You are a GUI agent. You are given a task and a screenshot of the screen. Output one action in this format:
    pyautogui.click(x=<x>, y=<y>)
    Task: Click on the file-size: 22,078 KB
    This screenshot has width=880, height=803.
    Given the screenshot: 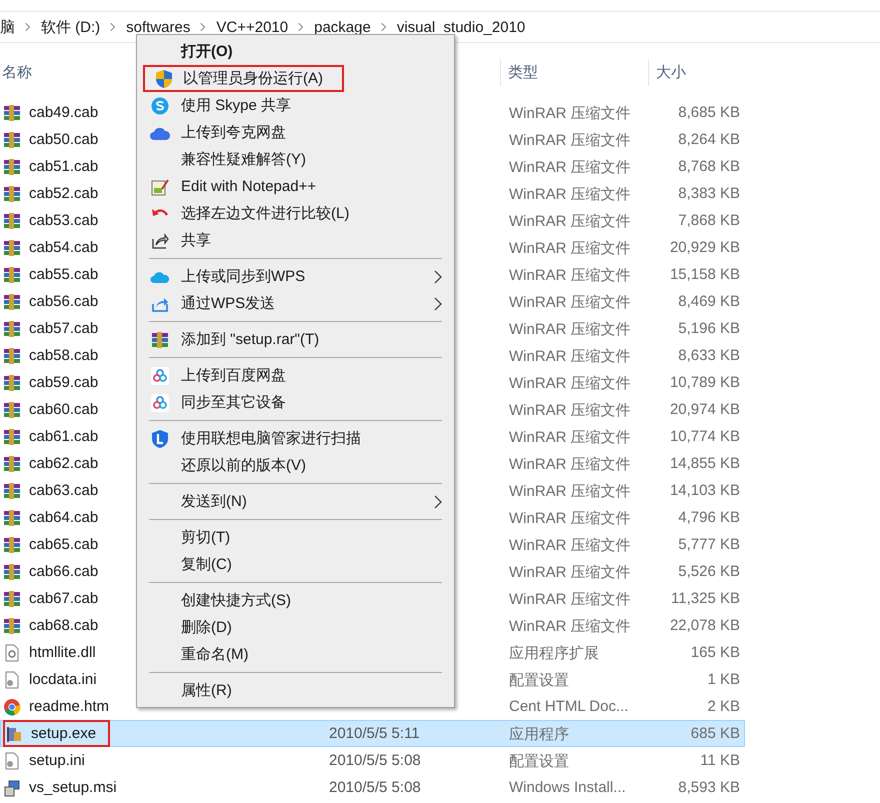 What is the action you would take?
    pyautogui.click(x=705, y=625)
    